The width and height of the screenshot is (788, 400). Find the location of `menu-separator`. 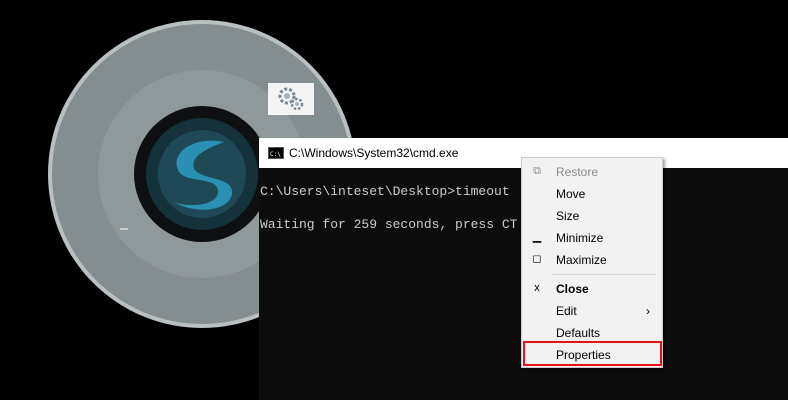

menu-separator is located at coordinates (604, 274).